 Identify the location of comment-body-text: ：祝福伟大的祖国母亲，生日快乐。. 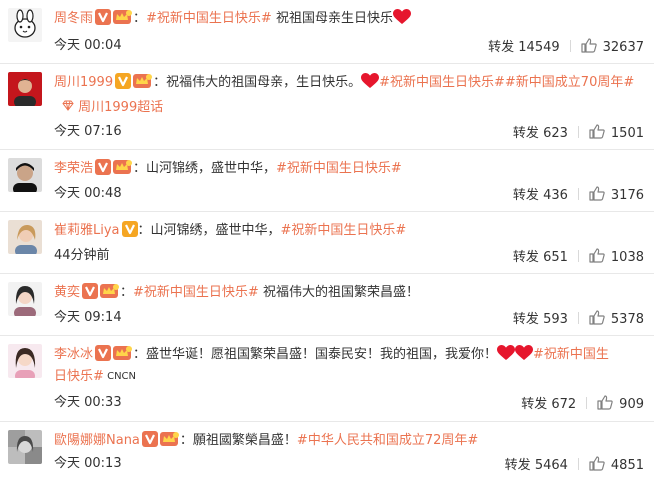
(257, 82).